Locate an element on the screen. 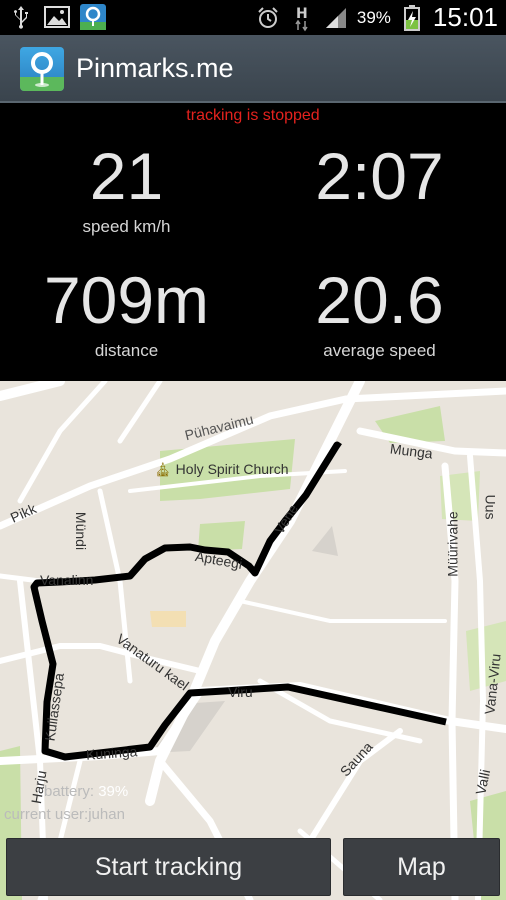  hspa-icon: H is located at coordinates (302, 18).